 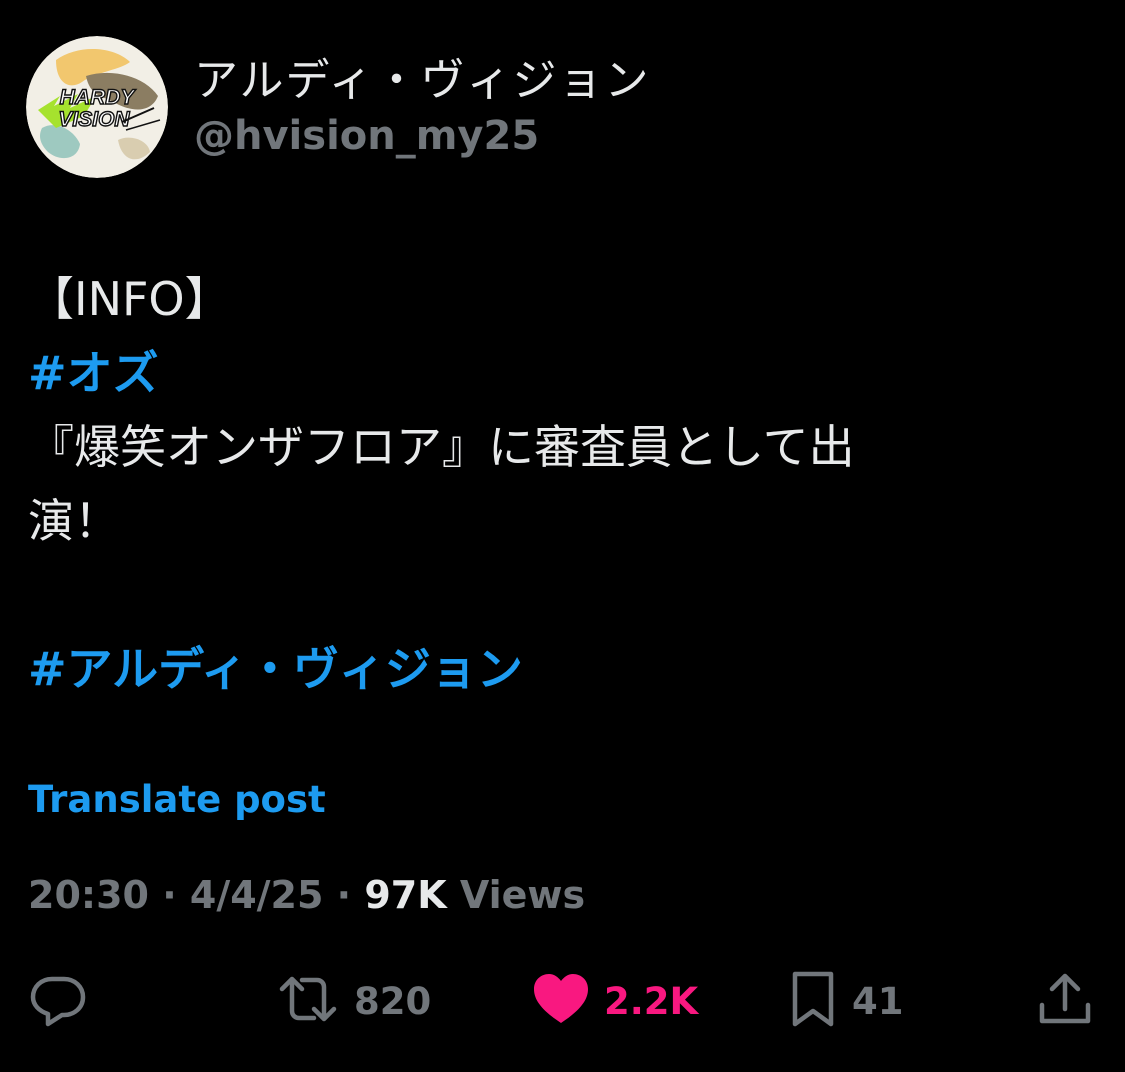 I want to click on repost-button: 820, so click(x=353, y=1001).